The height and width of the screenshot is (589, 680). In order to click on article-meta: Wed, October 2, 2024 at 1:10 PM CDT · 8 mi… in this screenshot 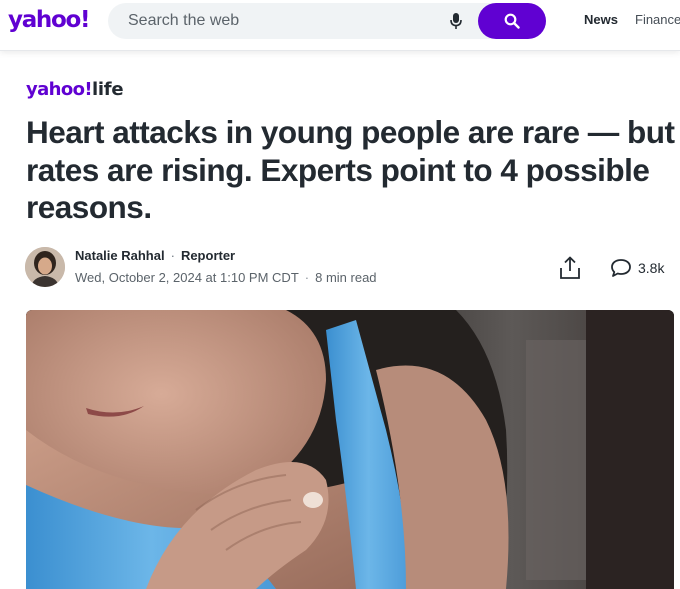, I will do `click(226, 277)`.